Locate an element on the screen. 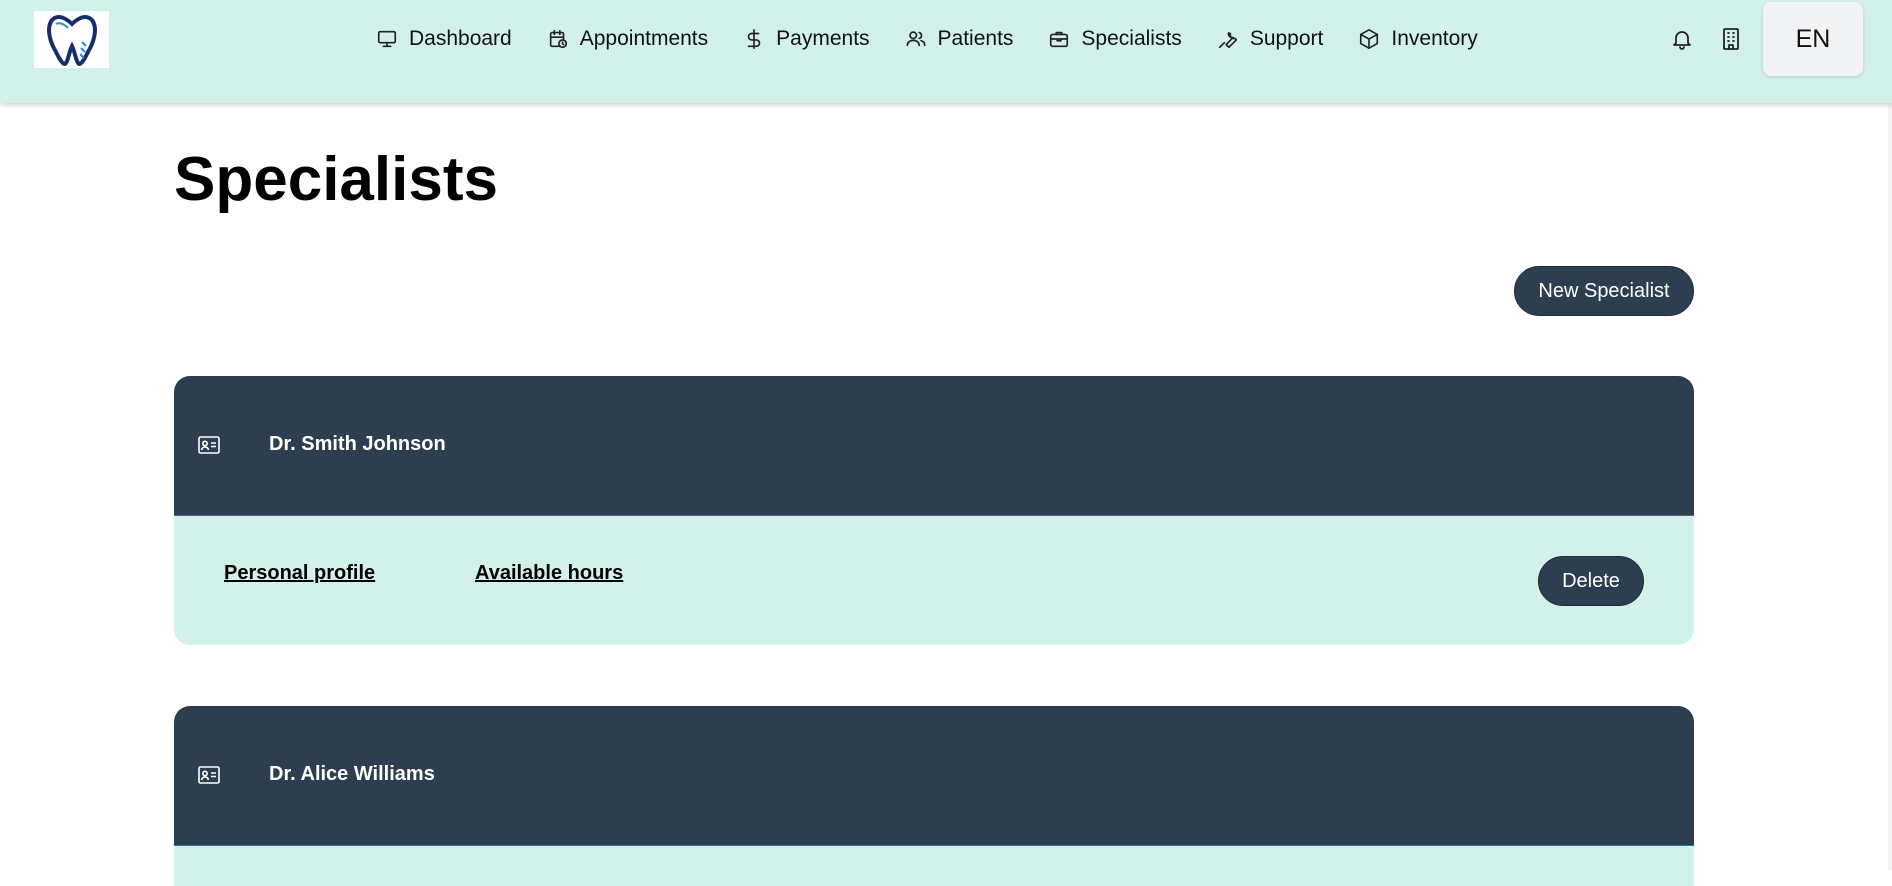  specialist-card-body is located at coordinates (934, 866).